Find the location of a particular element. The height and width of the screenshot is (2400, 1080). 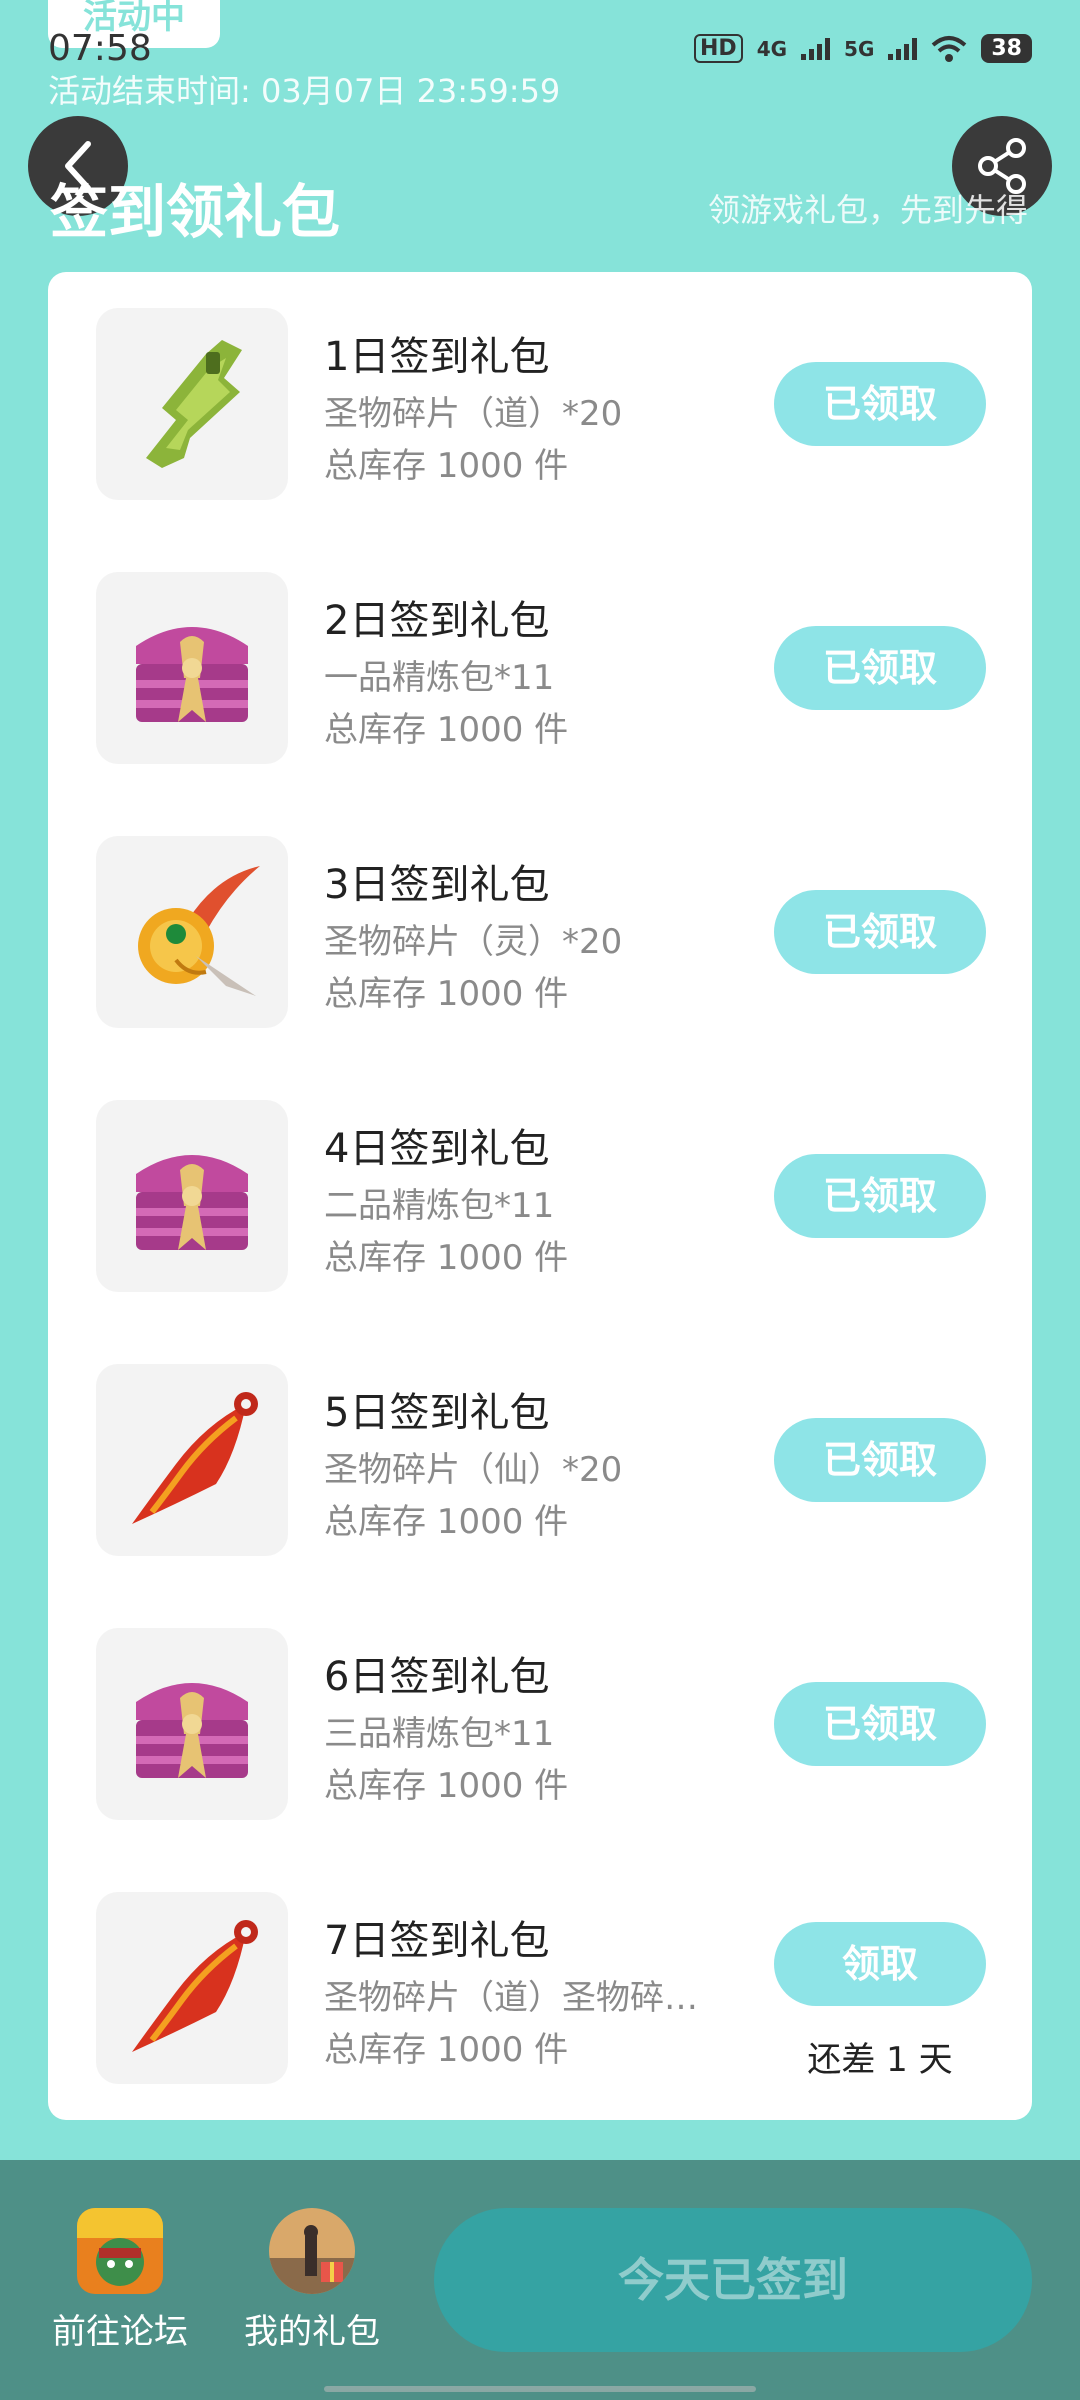

signal-5g-label: 5G is located at coordinates (859, 48).